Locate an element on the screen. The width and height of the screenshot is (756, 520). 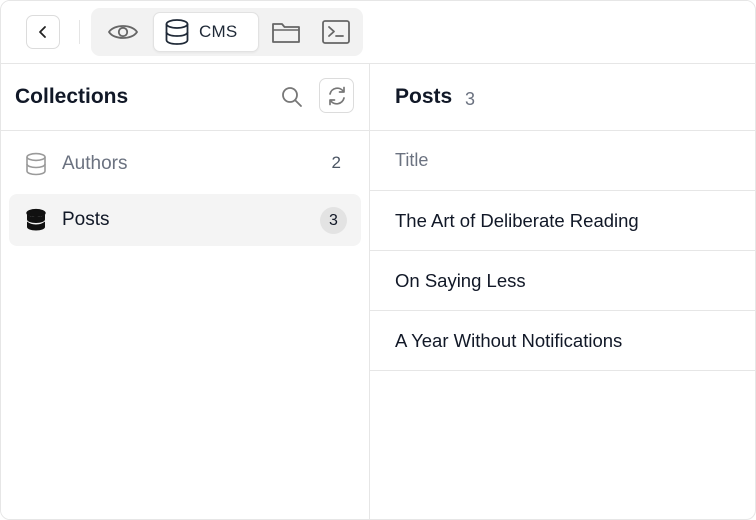
folder-icon is located at coordinates (286, 33).